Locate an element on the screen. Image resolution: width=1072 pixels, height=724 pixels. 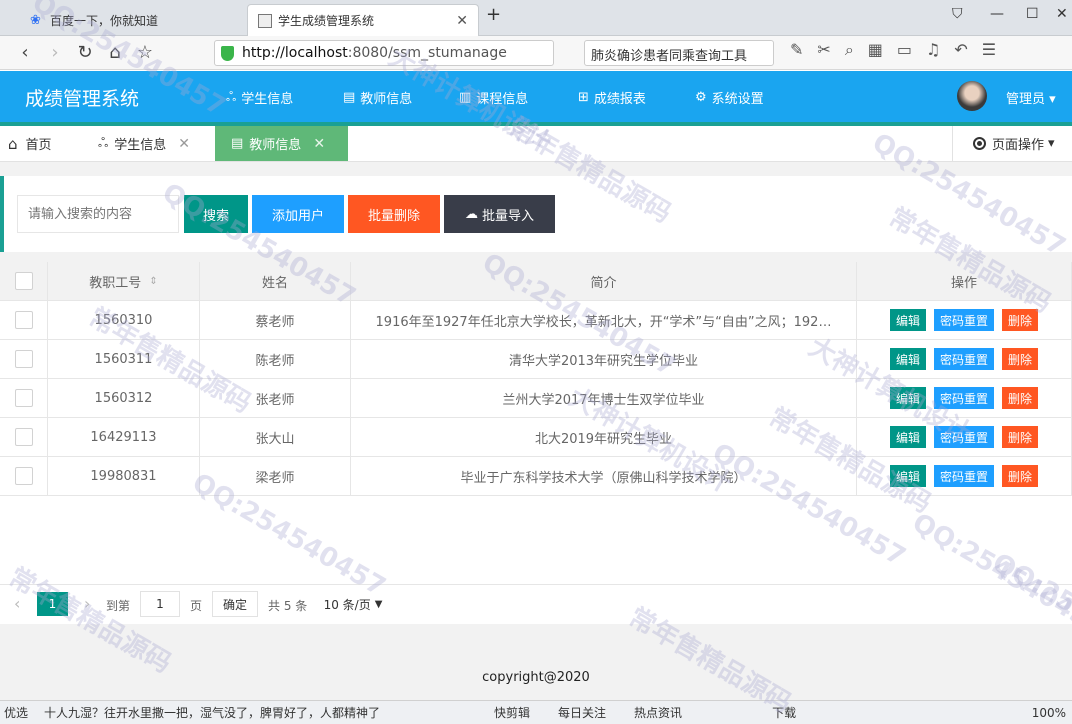
cell-intro: 毕业于广东科学技术大学（原佛山科学技术学院） is located at coordinates (604, 476).